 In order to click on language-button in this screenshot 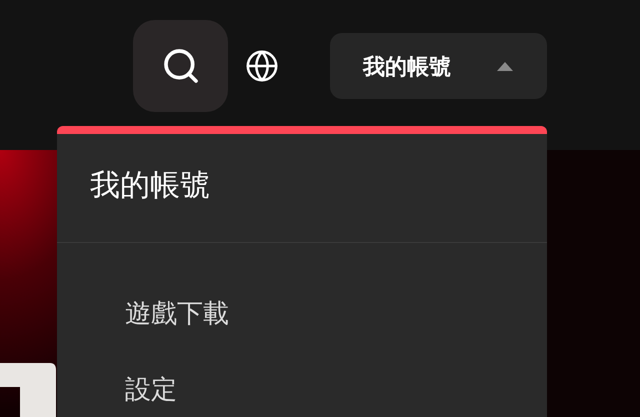, I will do `click(262, 66)`.